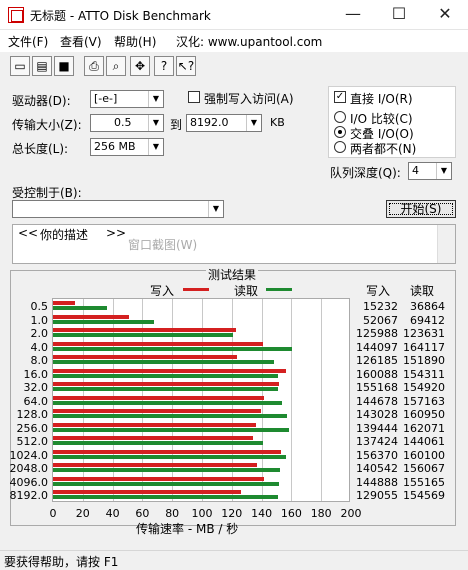 The width and height of the screenshot is (468, 570). I want to click on row-label: 4.0, so click(39, 347).